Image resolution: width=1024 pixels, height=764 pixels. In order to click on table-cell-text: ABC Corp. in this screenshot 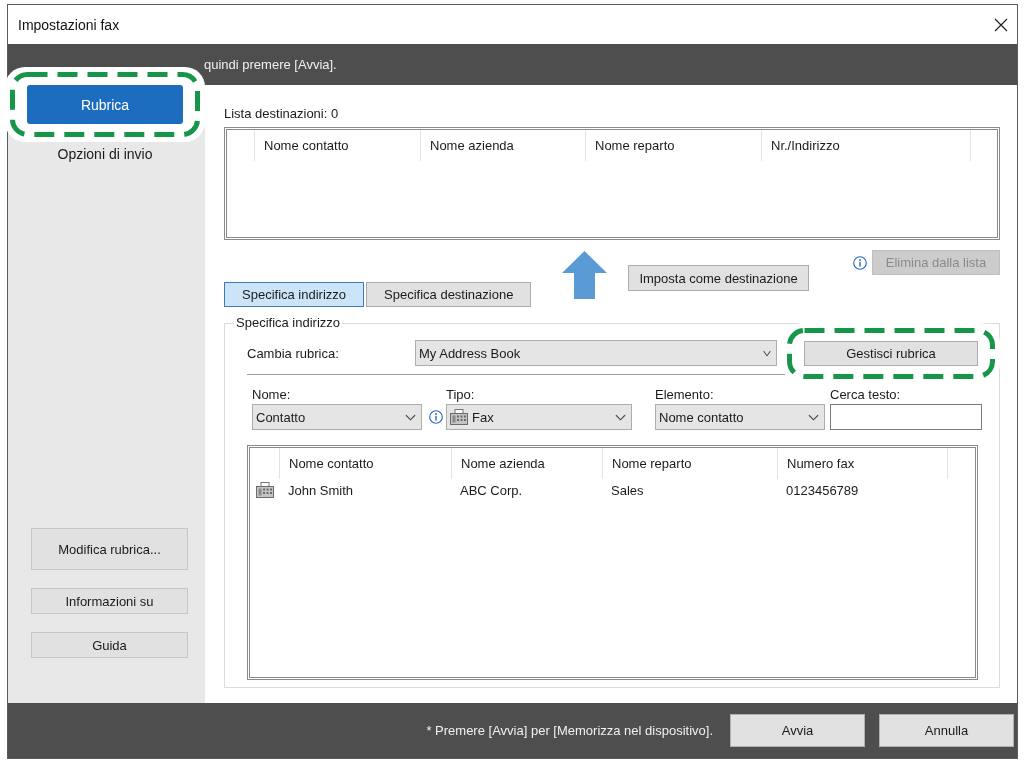, I will do `click(491, 490)`.